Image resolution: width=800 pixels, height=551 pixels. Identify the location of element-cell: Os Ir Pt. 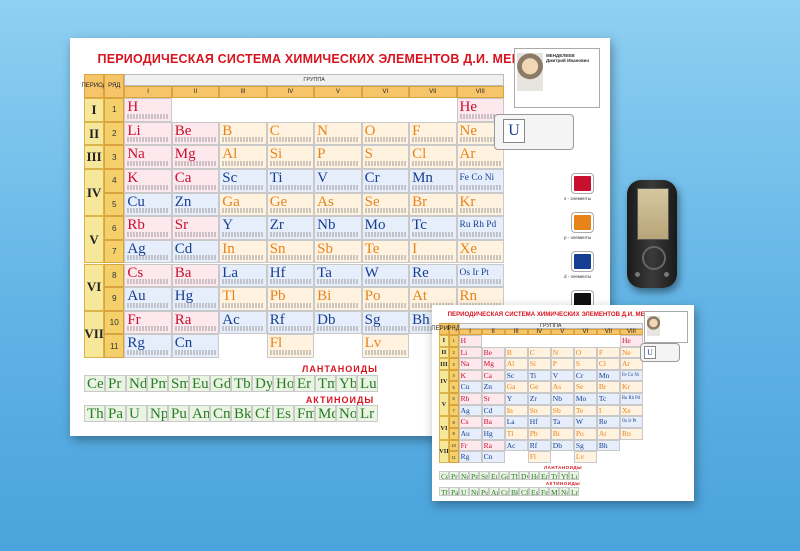
(480, 275).